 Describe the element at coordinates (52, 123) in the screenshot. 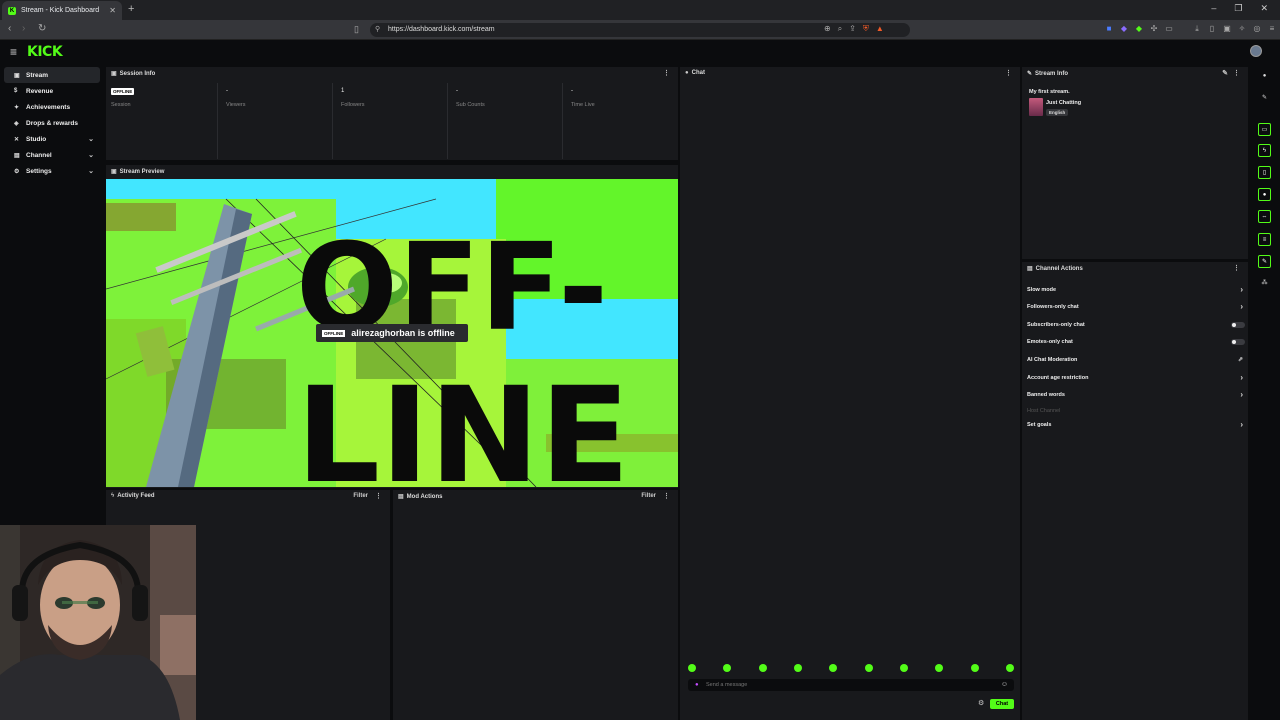

I see `sidebar-item-drops: ◈ Drops & rewards` at that location.